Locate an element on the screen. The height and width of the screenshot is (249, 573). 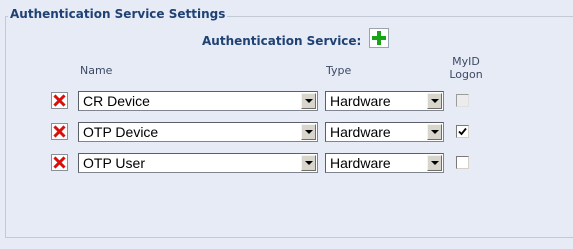
column-header-name: Name is located at coordinates (96, 70).